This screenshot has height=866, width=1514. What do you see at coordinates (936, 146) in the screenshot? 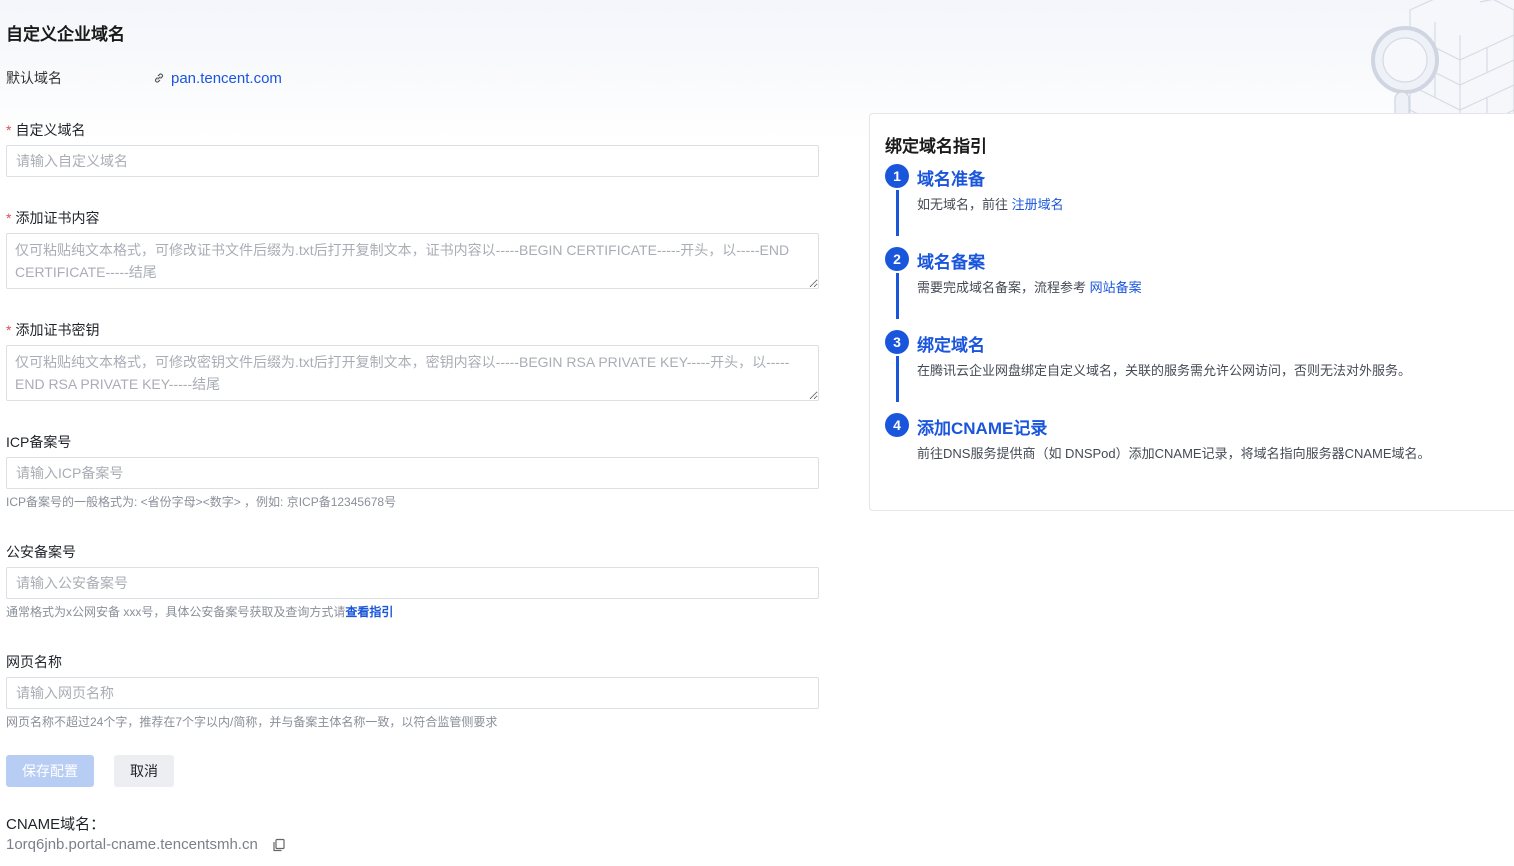
I see `guide-title: 绑定域名指引` at bounding box center [936, 146].